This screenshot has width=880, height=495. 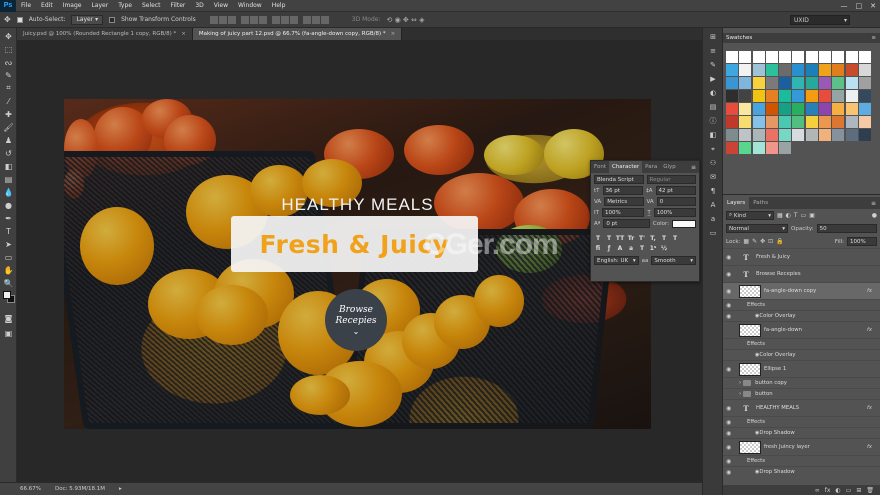 What do you see at coordinates (8, 114) in the screenshot?
I see `healing-brush-tool-icon: ✚` at bounding box center [8, 114].